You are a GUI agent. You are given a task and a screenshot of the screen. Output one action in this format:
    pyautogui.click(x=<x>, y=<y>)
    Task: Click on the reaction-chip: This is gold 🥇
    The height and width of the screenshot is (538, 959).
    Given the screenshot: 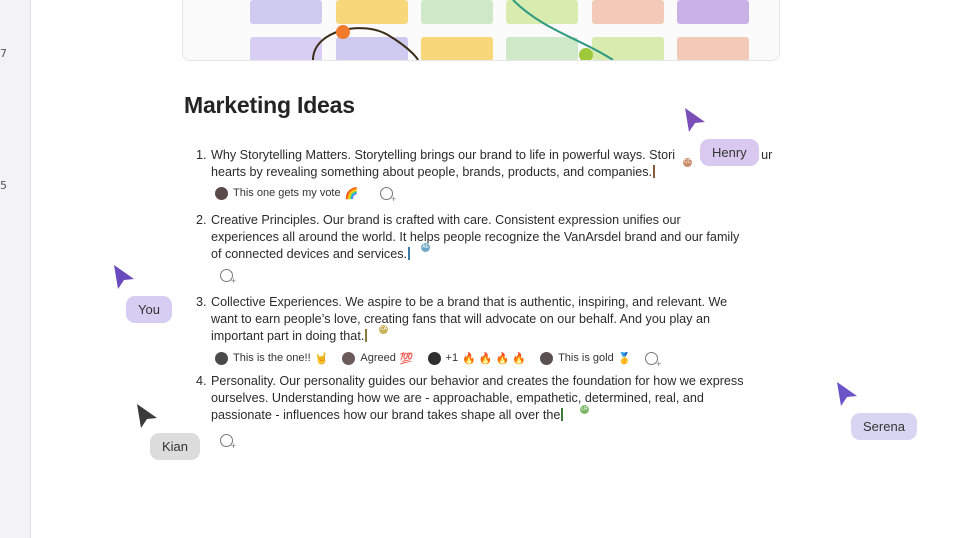 What is the action you would take?
    pyautogui.click(x=586, y=358)
    